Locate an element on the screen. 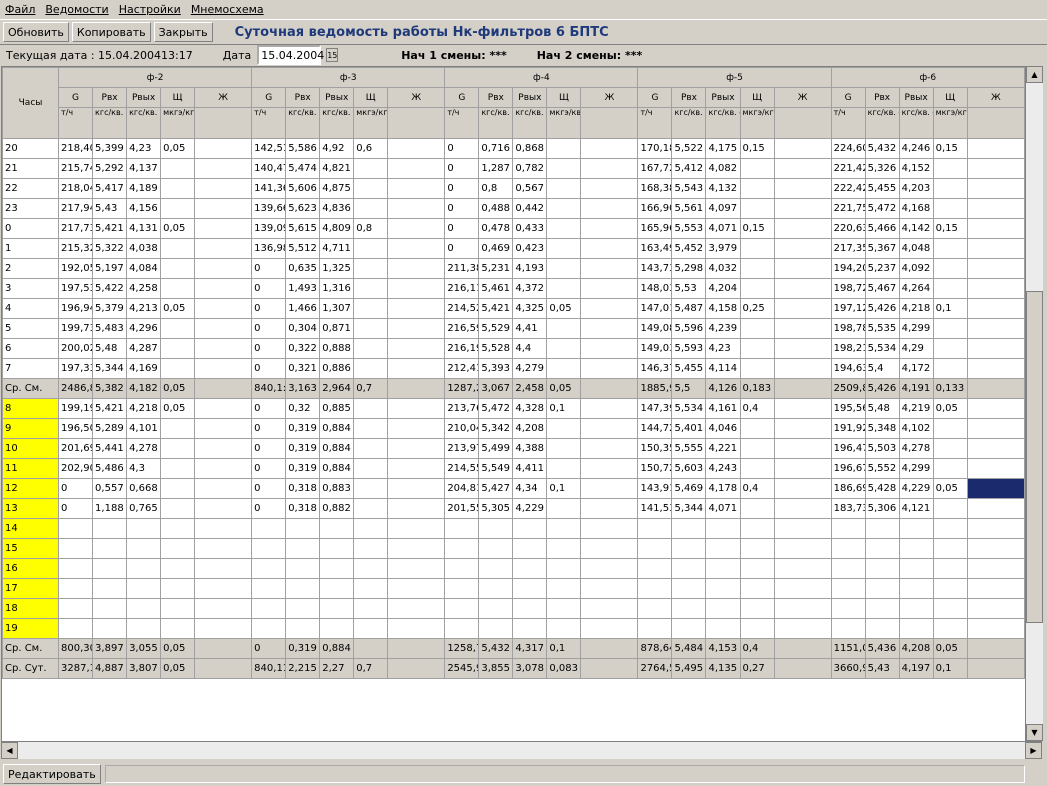  data-cell: 4,097 is located at coordinates (723, 208).